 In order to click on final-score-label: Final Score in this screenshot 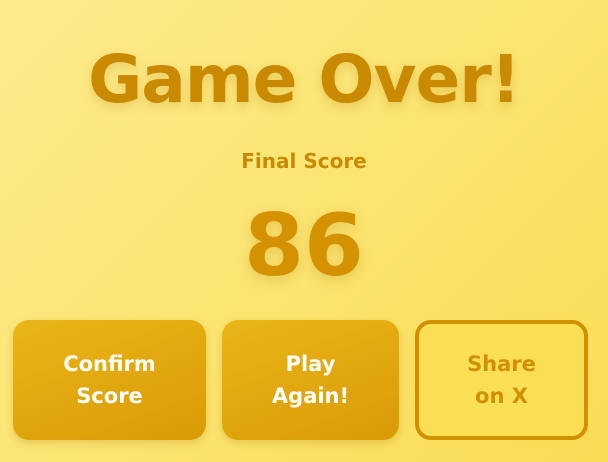, I will do `click(304, 161)`.